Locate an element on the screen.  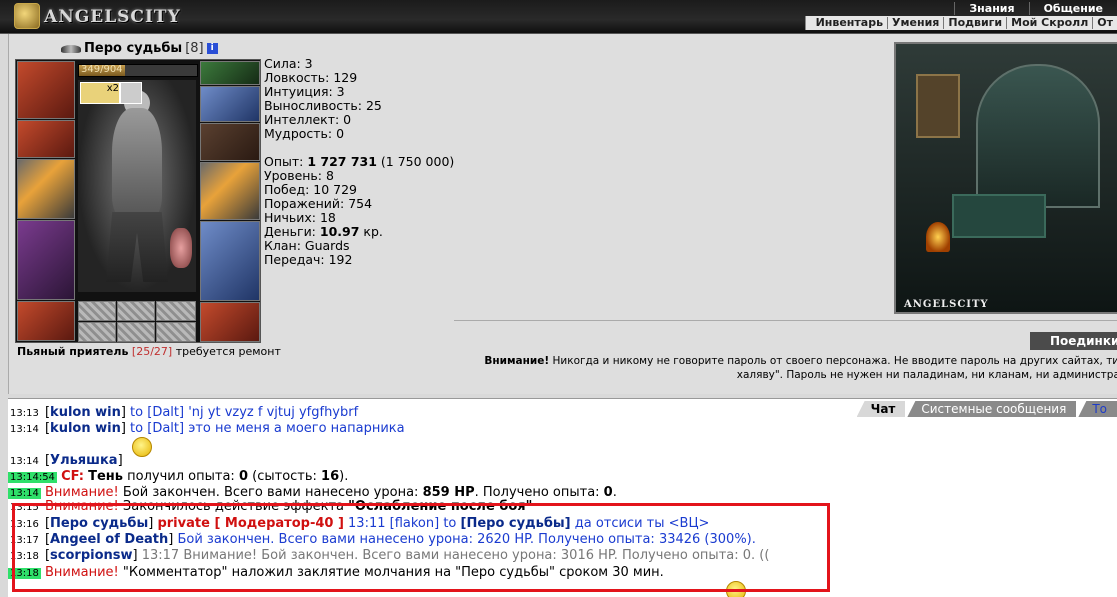
tab-communication: Общение is located at coordinates (1072, 8).